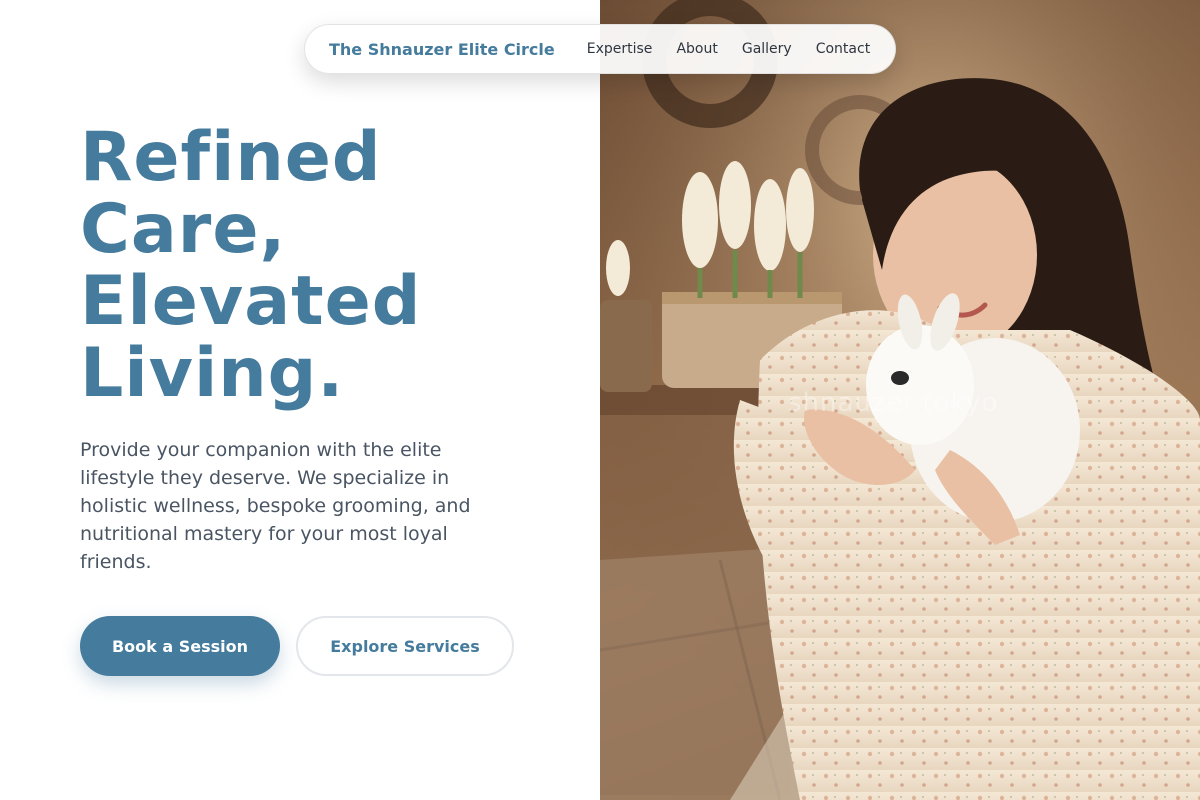 This screenshot has height=800, width=1200. What do you see at coordinates (405, 646) in the screenshot?
I see `explore-services-button: Explore Services` at bounding box center [405, 646].